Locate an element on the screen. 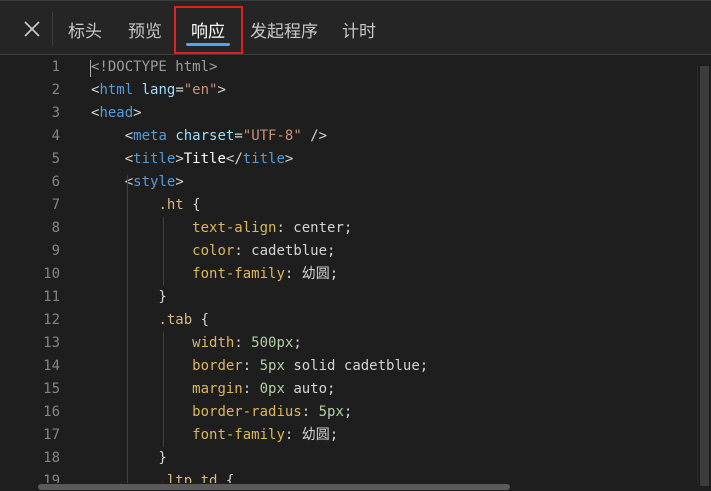 This screenshot has height=491, width=711. line-number: 18 is located at coordinates (51, 458).